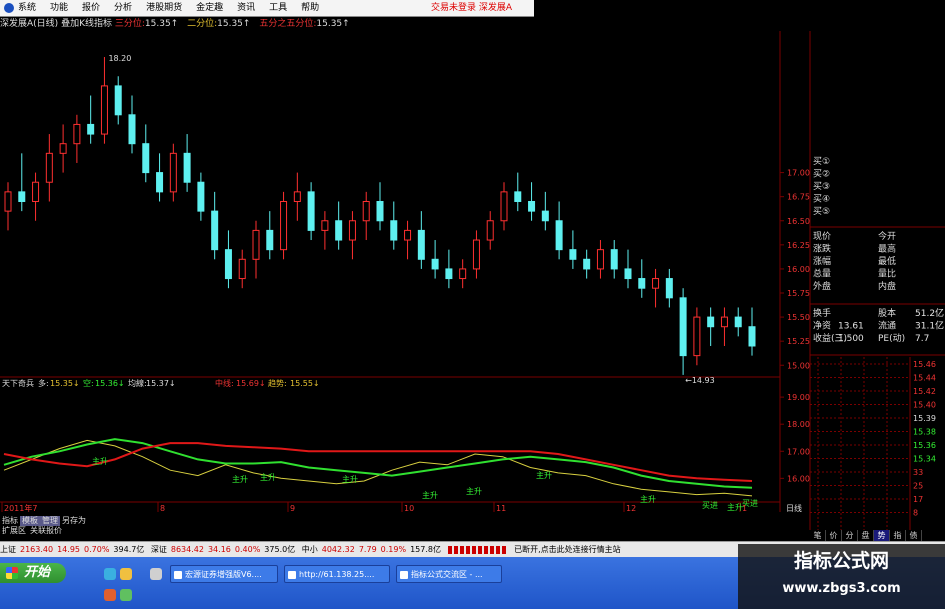  What do you see at coordinates (338, 549) in the screenshot?
I see `zx-index: 4042.32` at bounding box center [338, 549].